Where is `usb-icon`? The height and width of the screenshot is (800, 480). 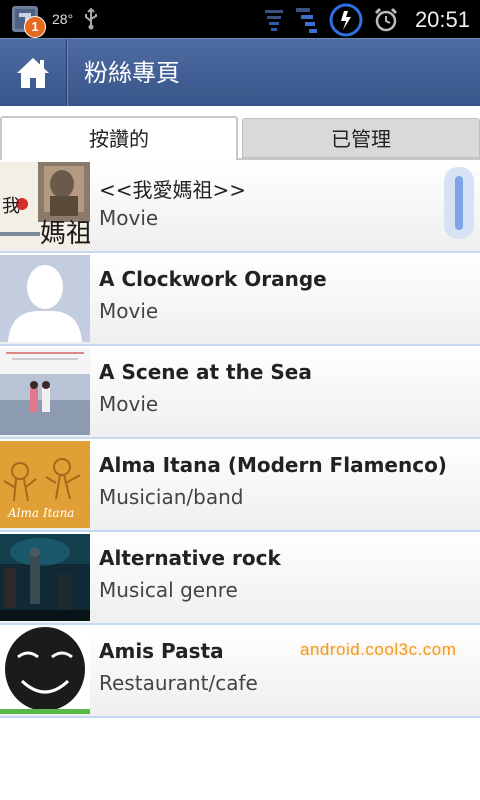
usb-icon is located at coordinates (91, 19).